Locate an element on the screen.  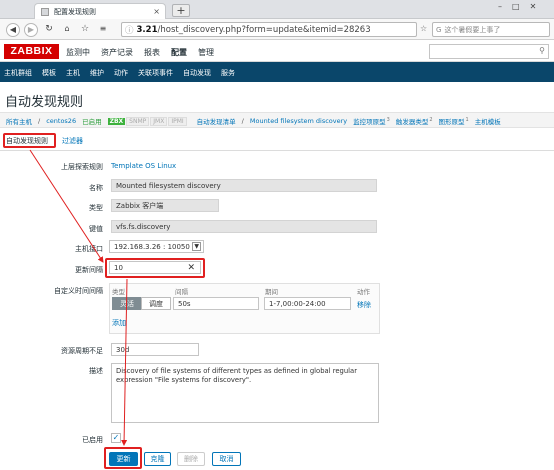
arrow-tab-to-interval is located at coordinates (66, 206).